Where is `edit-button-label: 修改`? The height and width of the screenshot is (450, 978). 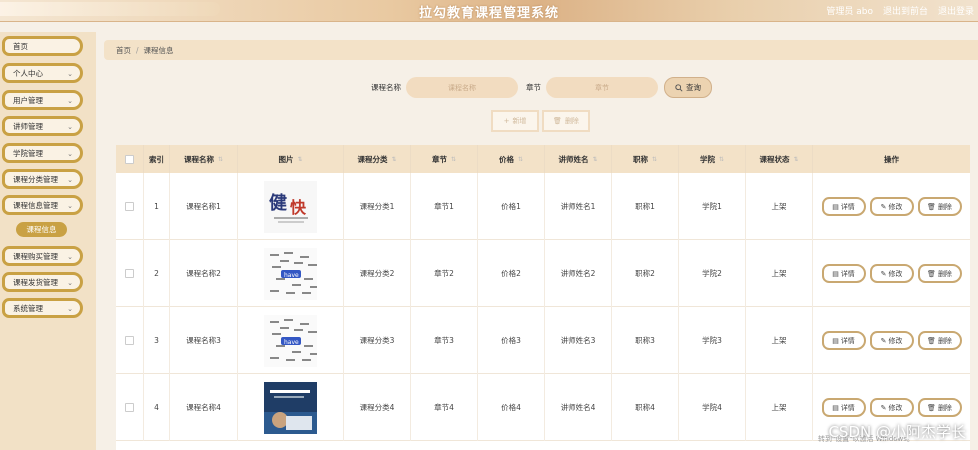 edit-button-label: 修改 is located at coordinates (895, 407).